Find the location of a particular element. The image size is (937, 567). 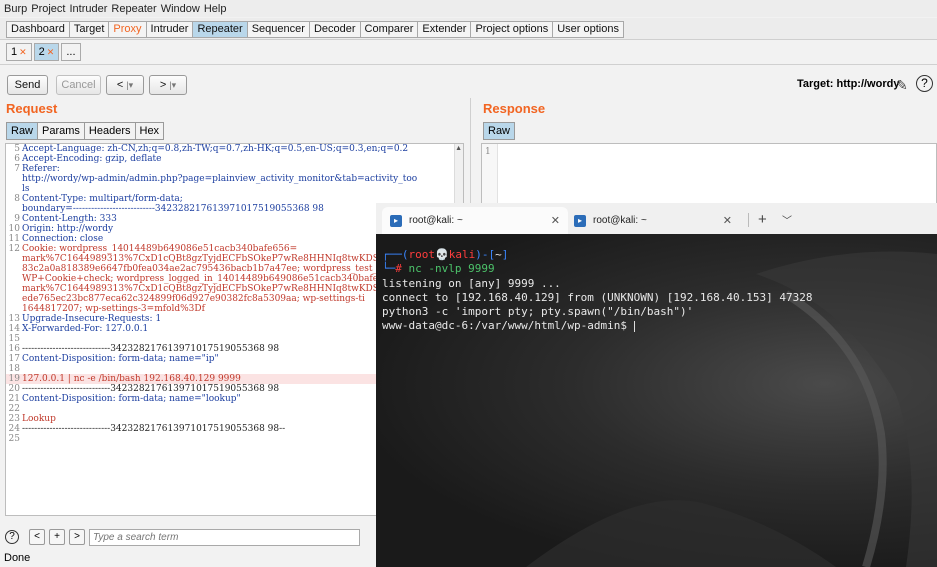

new-tab-icon: + is located at coordinates (762, 219).